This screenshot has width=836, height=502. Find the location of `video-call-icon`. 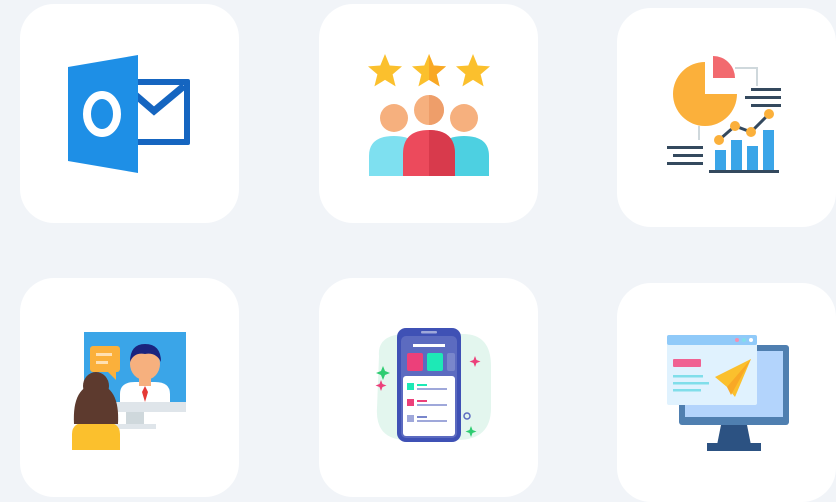

video-call-icon is located at coordinates (128, 390).